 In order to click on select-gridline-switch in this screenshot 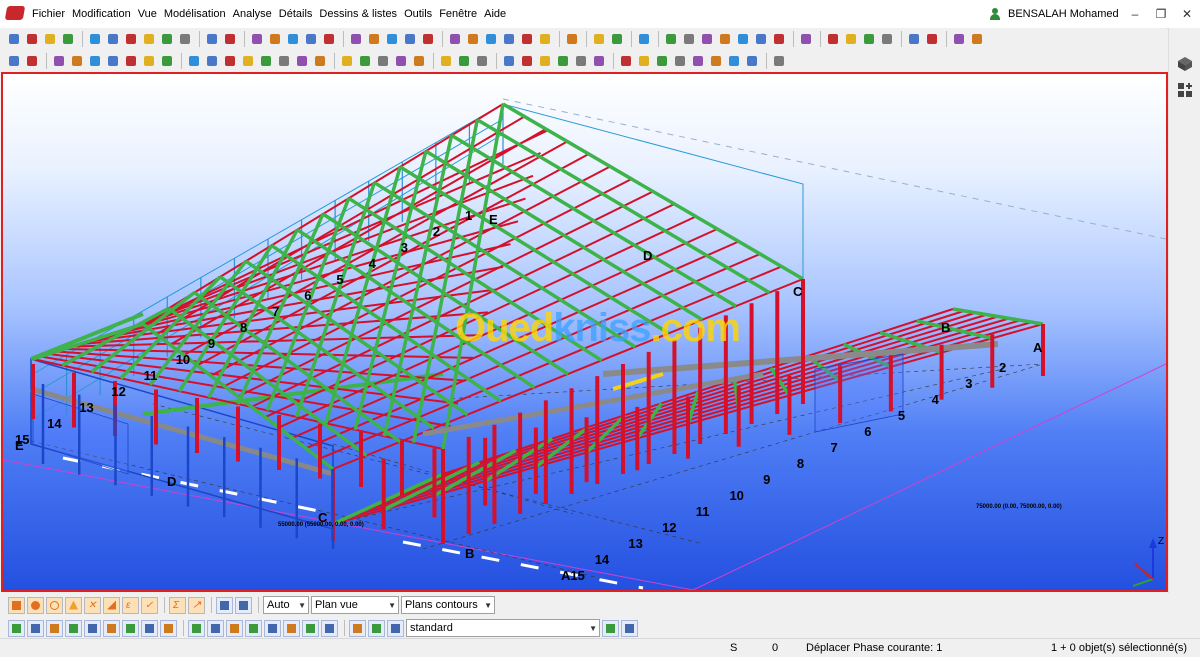, I will do `click(111, 605)`.